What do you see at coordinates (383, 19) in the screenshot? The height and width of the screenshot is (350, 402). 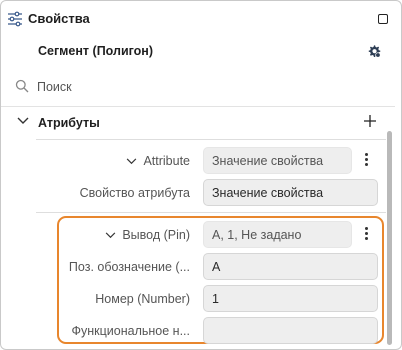 I see `maximize-icon` at bounding box center [383, 19].